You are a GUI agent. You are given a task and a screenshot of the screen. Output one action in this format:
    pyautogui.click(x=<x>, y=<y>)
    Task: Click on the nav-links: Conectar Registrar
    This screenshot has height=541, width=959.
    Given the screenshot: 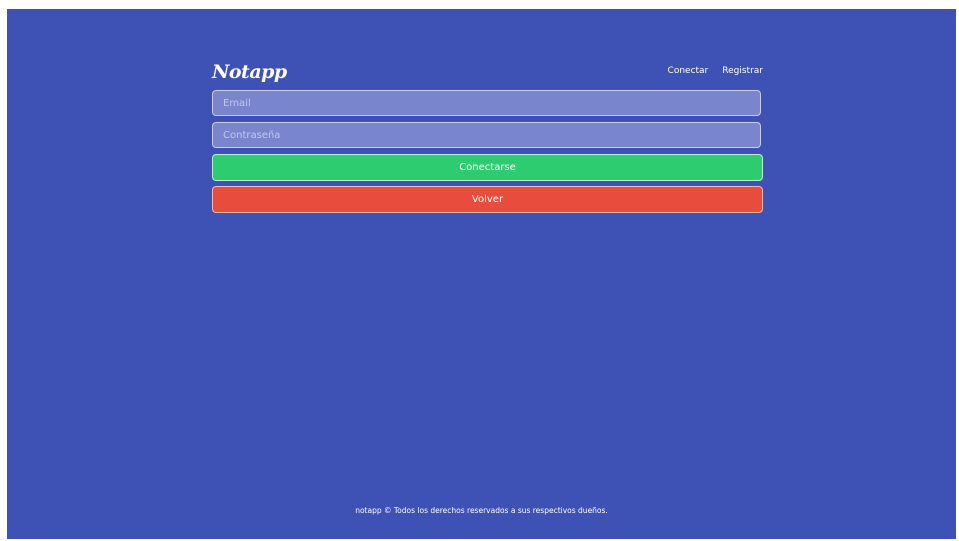 What is the action you would take?
    pyautogui.click(x=715, y=71)
    